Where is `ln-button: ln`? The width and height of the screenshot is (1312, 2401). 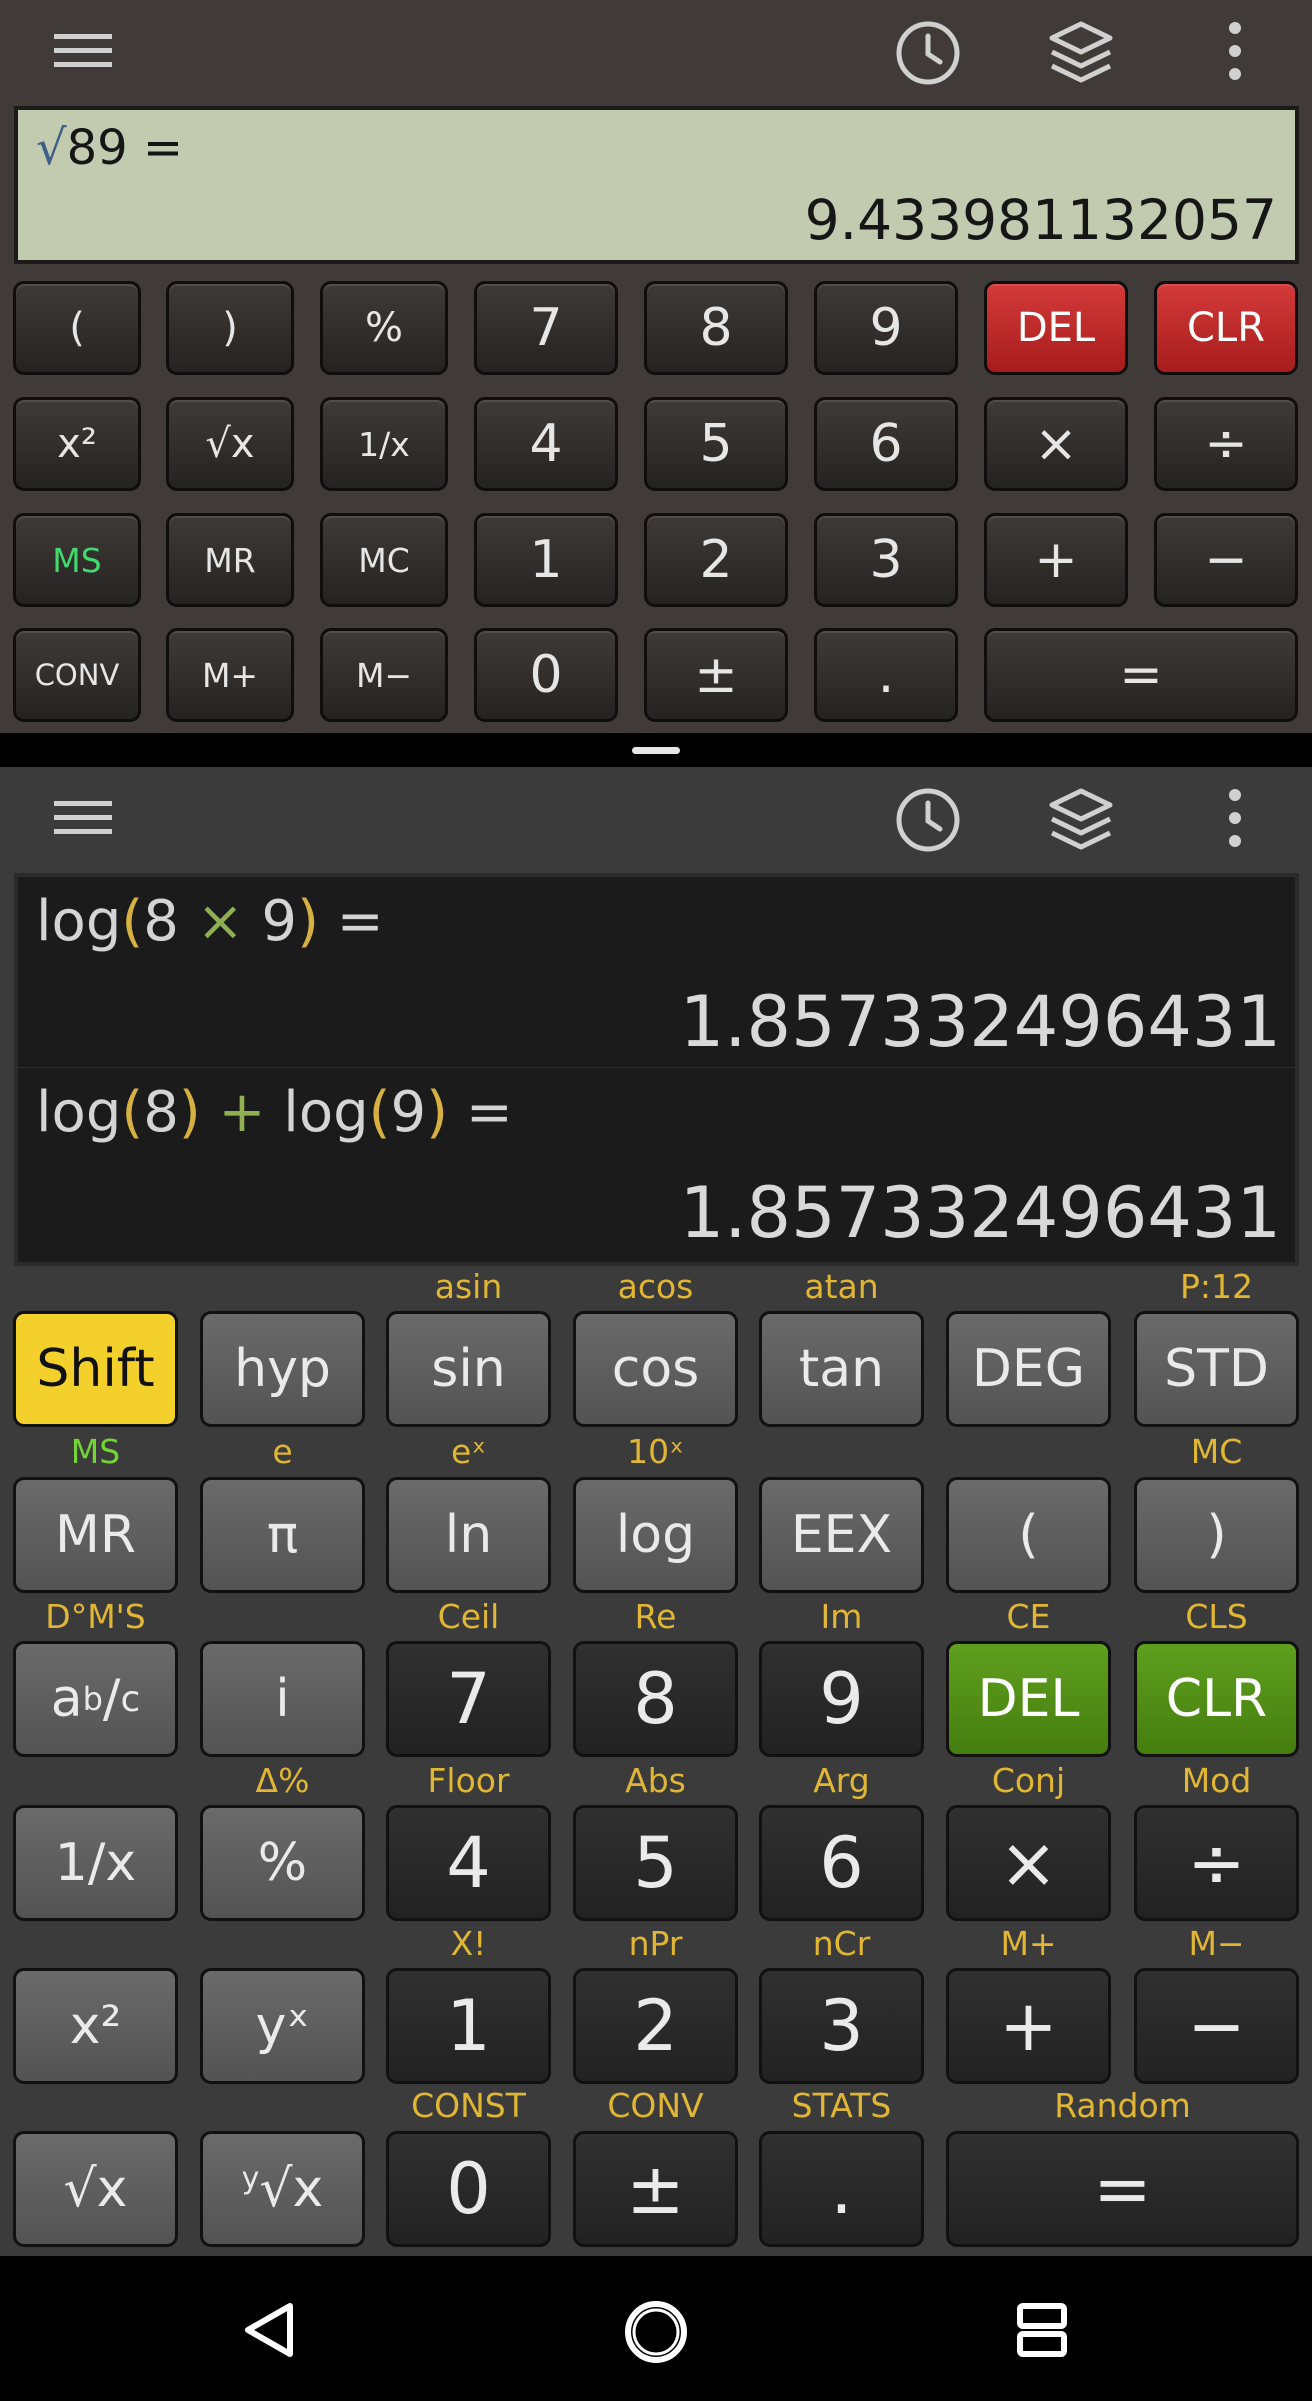 ln-button: ln is located at coordinates (468, 1535).